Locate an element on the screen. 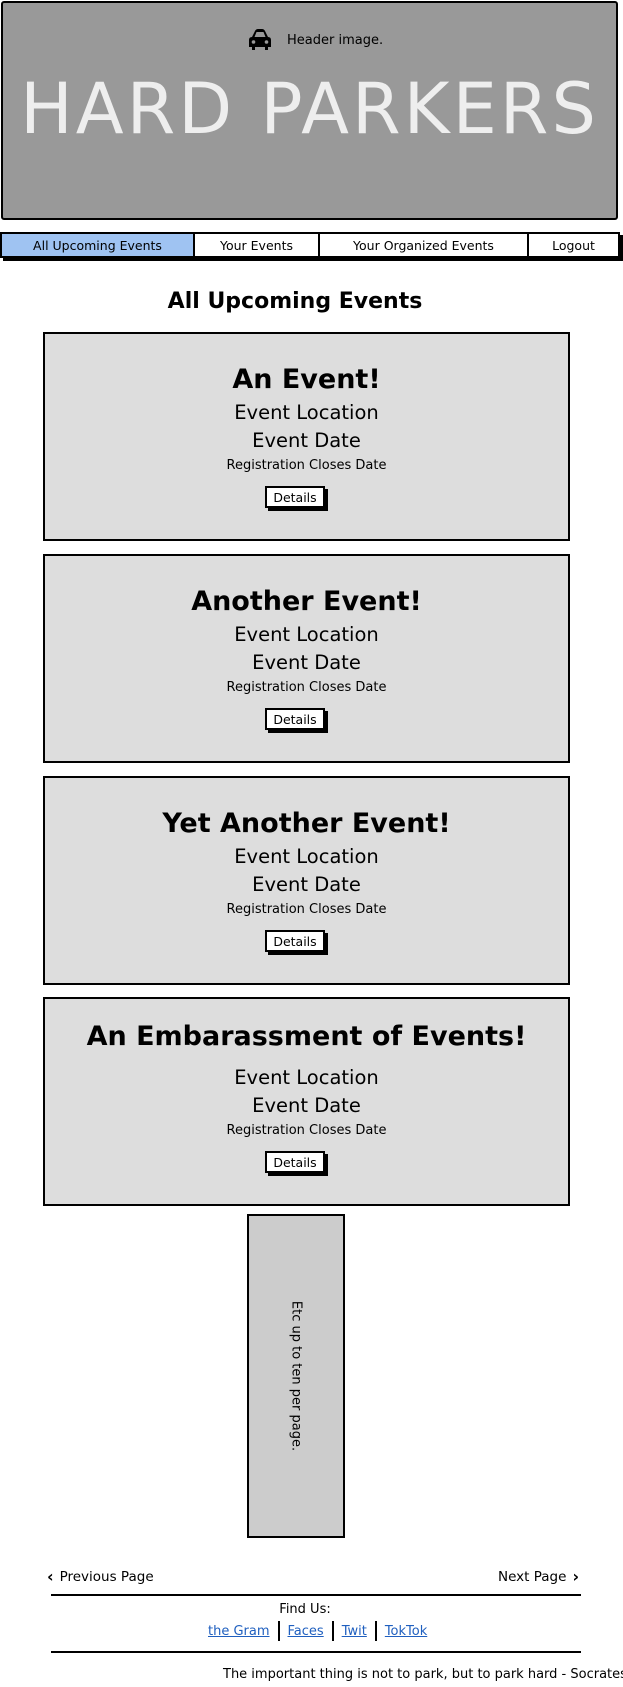  nav-your-organized-events: Your Organized Events is located at coordinates (424, 245).